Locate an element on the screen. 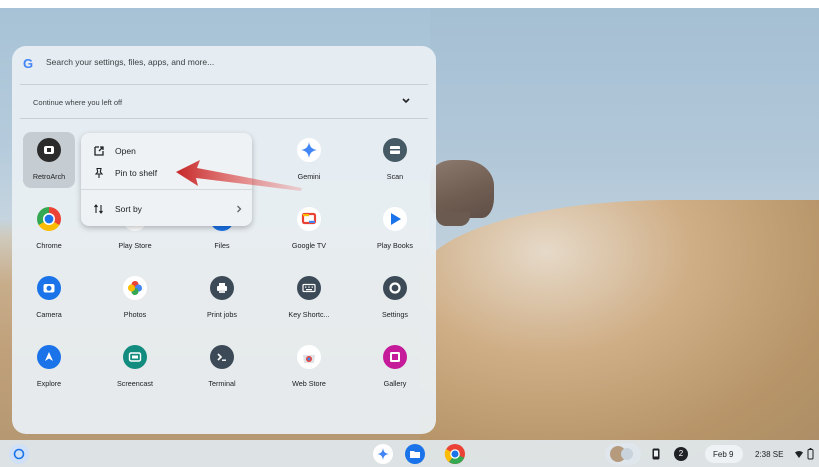 This screenshot has width=819, height=467. status-tray: 2 Feb 9 2:38 SE is located at coordinates (710, 454).